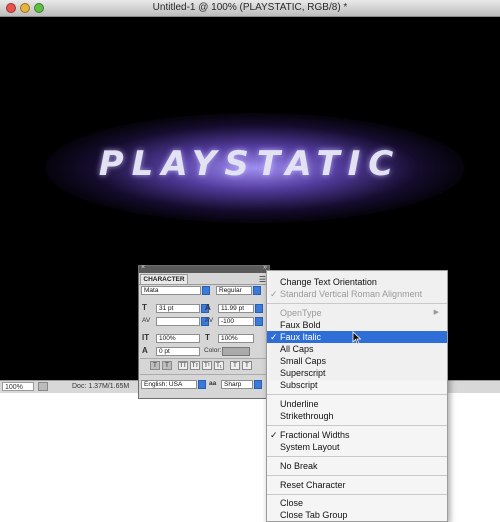 The image size is (500, 522). Describe the element at coordinates (204, 268) in the screenshot. I see `panel-header-bar: × »` at that location.